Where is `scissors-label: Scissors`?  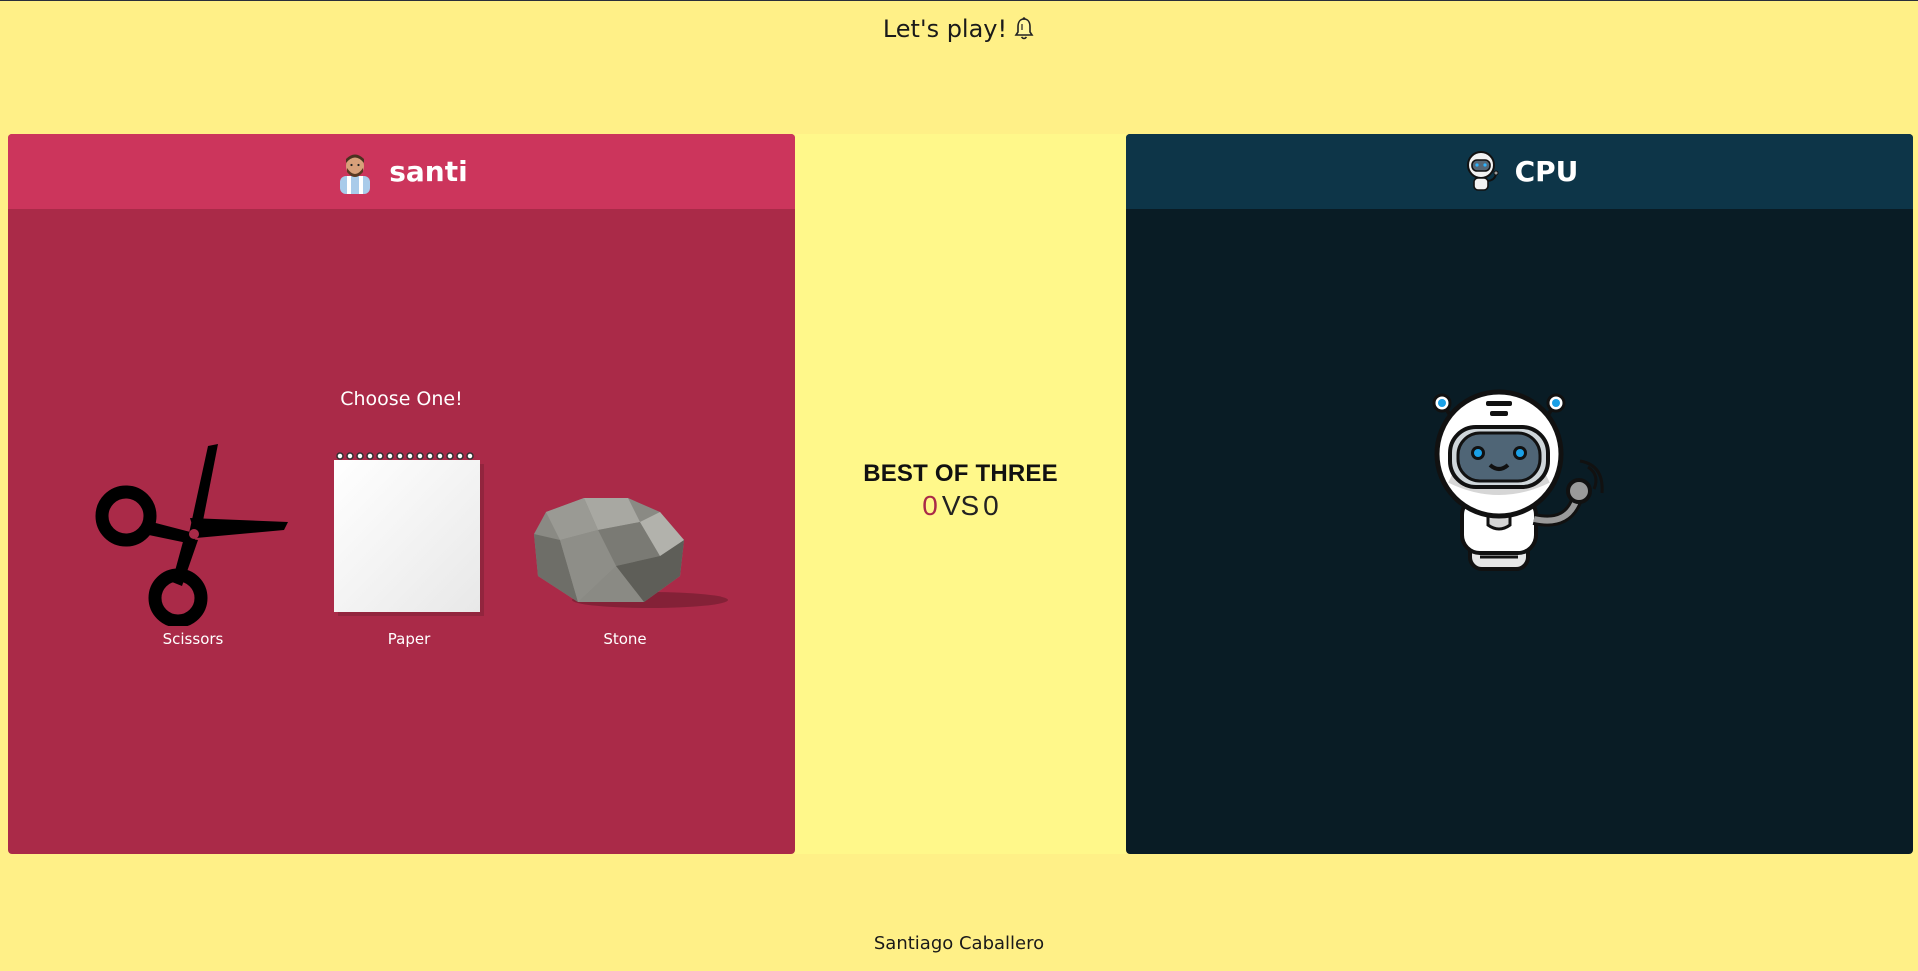 scissors-label: Scissors is located at coordinates (193, 639).